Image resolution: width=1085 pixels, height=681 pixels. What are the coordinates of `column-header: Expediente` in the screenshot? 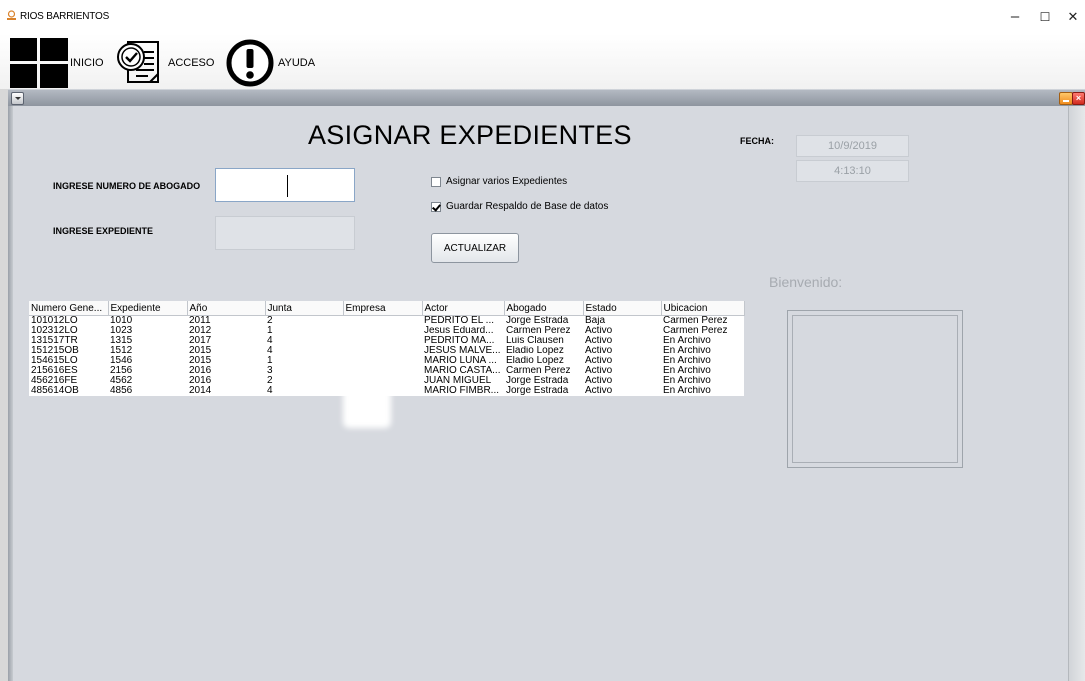 It's located at (148, 308).